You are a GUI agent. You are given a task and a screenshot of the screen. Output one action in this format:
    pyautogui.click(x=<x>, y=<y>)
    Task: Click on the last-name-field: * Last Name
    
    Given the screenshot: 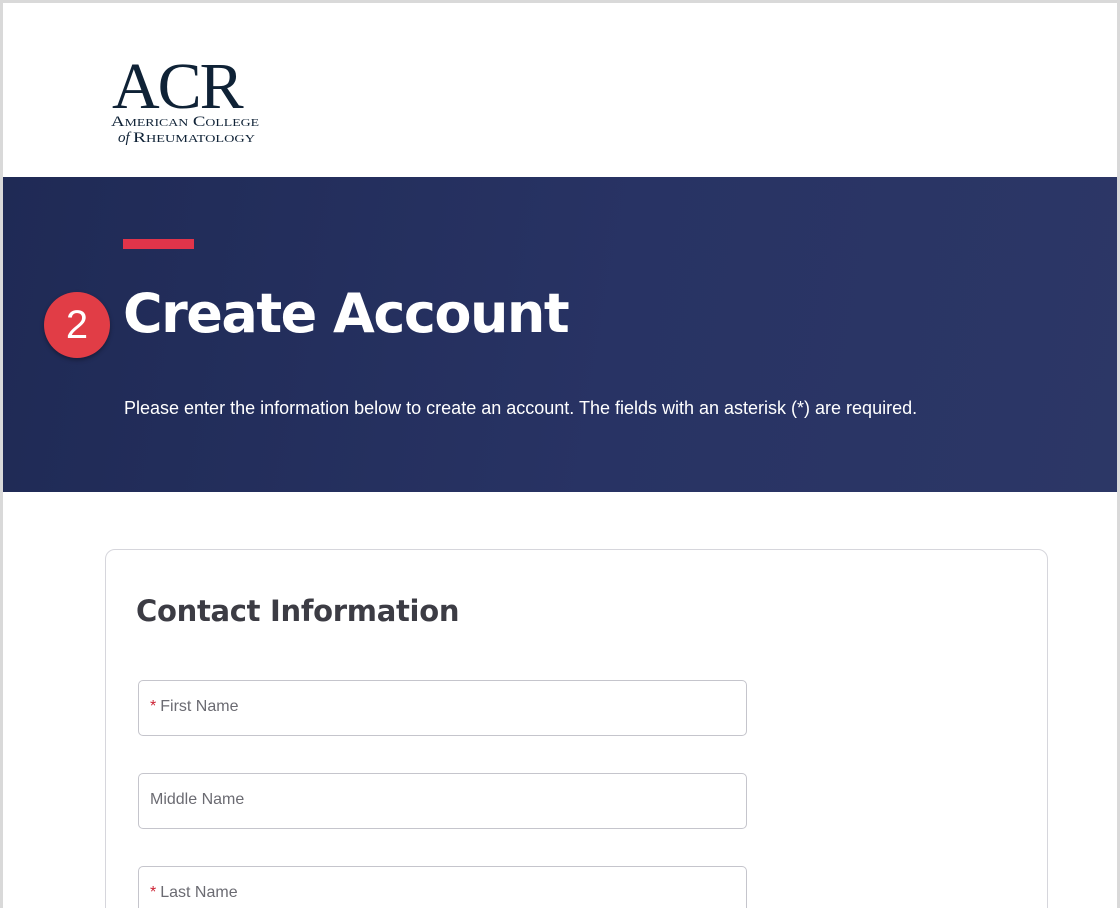 What is the action you would take?
    pyautogui.click(x=442, y=887)
    